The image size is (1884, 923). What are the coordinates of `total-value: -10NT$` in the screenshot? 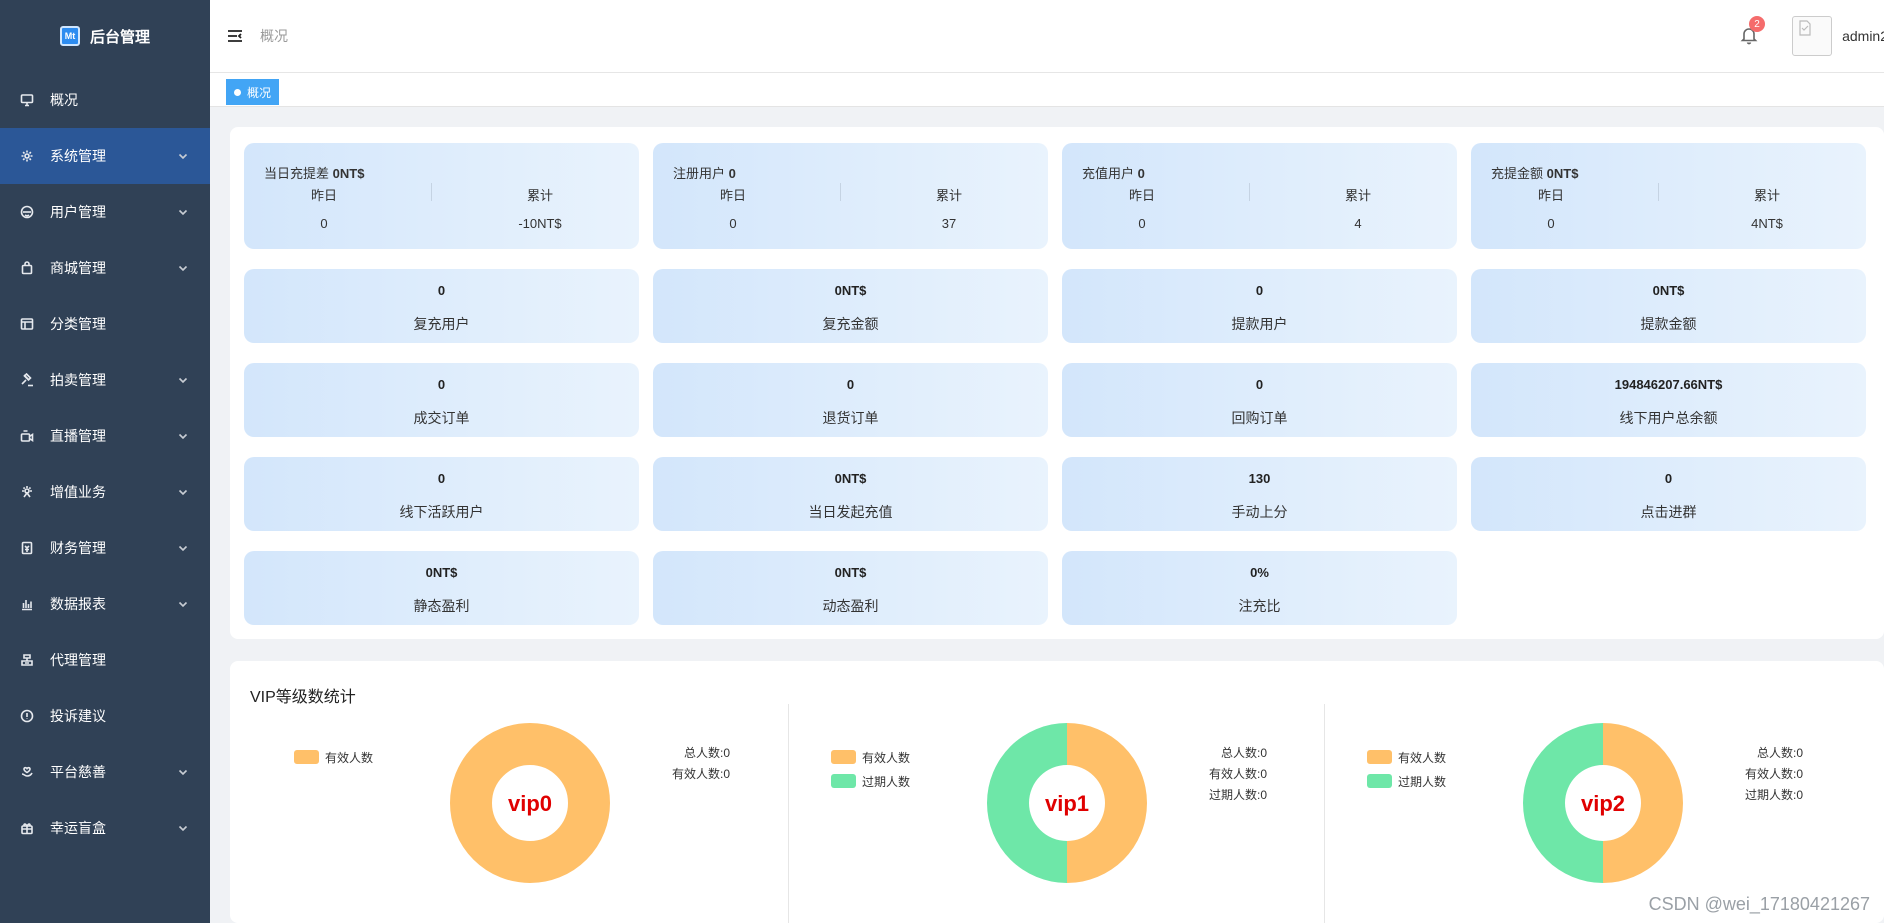 It's located at (540, 223).